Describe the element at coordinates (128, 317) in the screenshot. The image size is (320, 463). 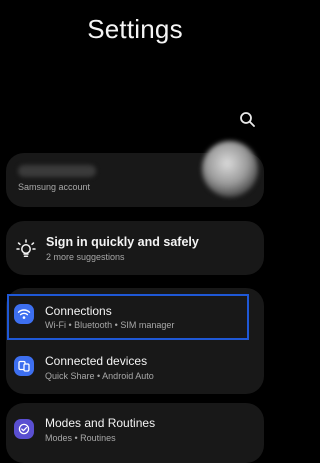
I see `selection-highlight` at that location.